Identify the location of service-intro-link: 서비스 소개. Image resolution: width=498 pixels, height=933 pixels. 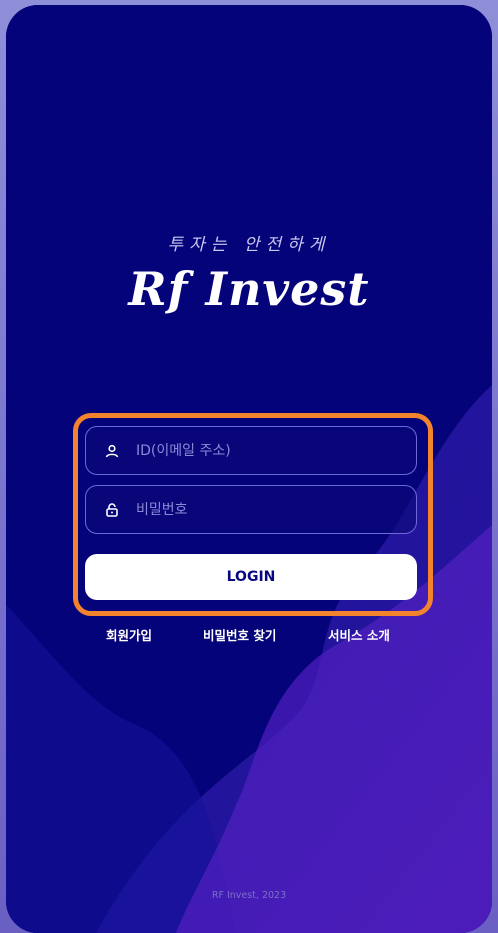
(359, 634).